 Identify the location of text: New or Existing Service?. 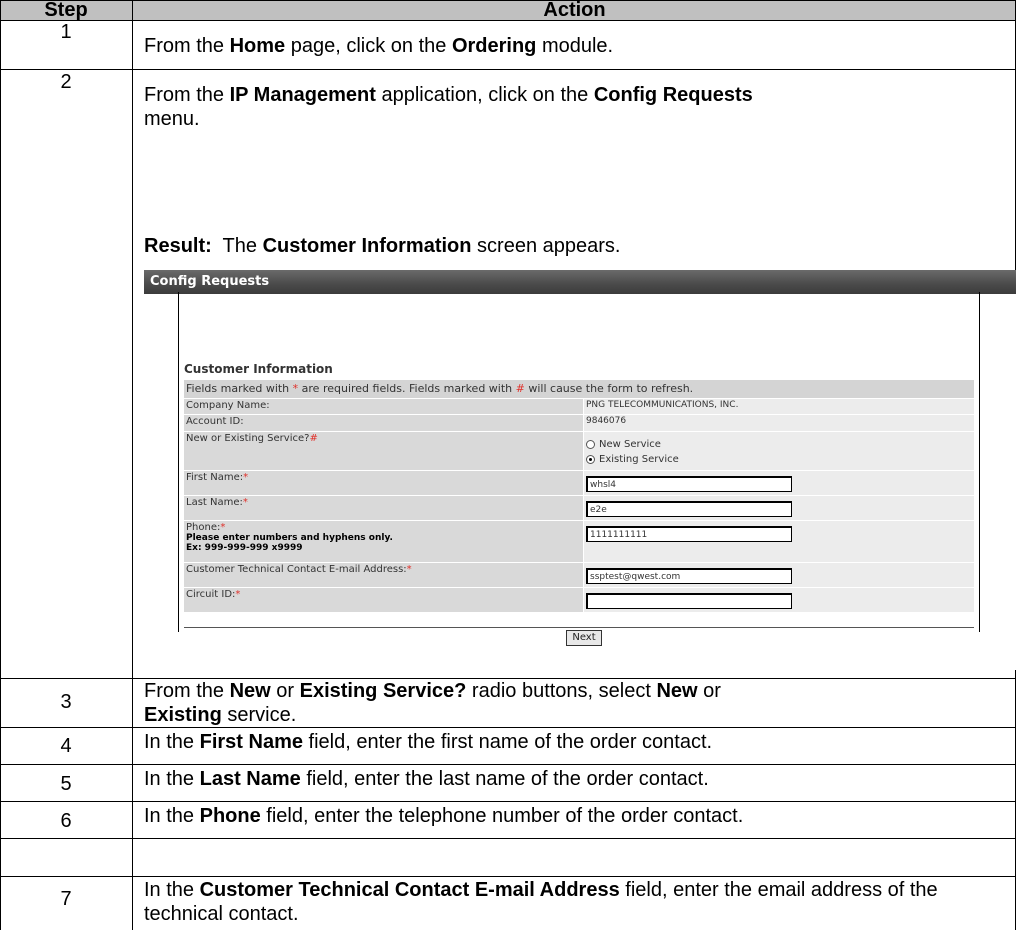
(248, 438).